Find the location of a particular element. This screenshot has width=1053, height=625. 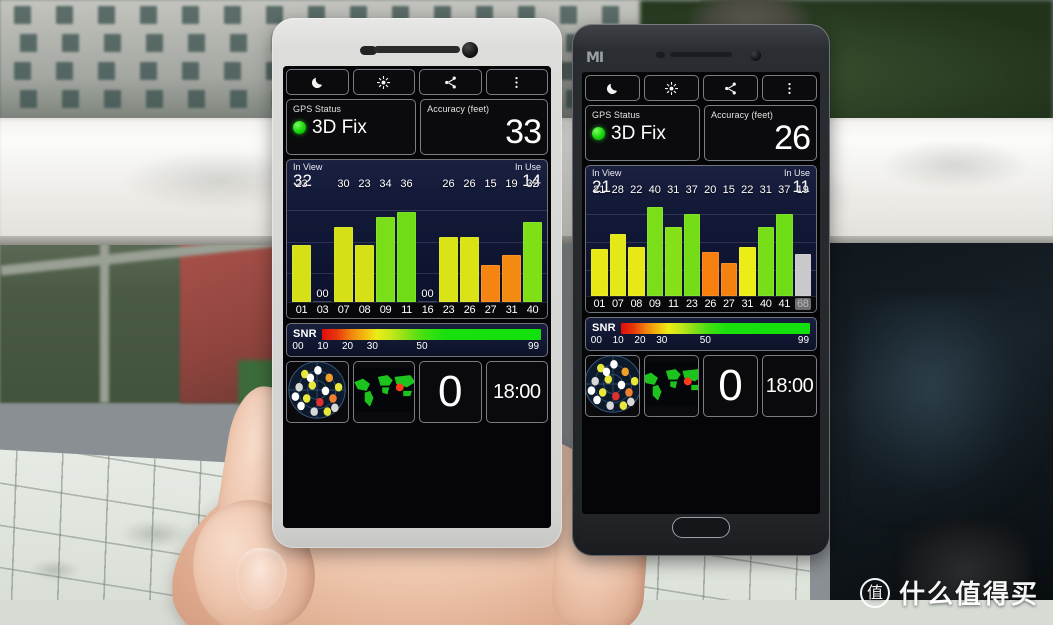

snr-tick: 50 is located at coordinates (705, 341).